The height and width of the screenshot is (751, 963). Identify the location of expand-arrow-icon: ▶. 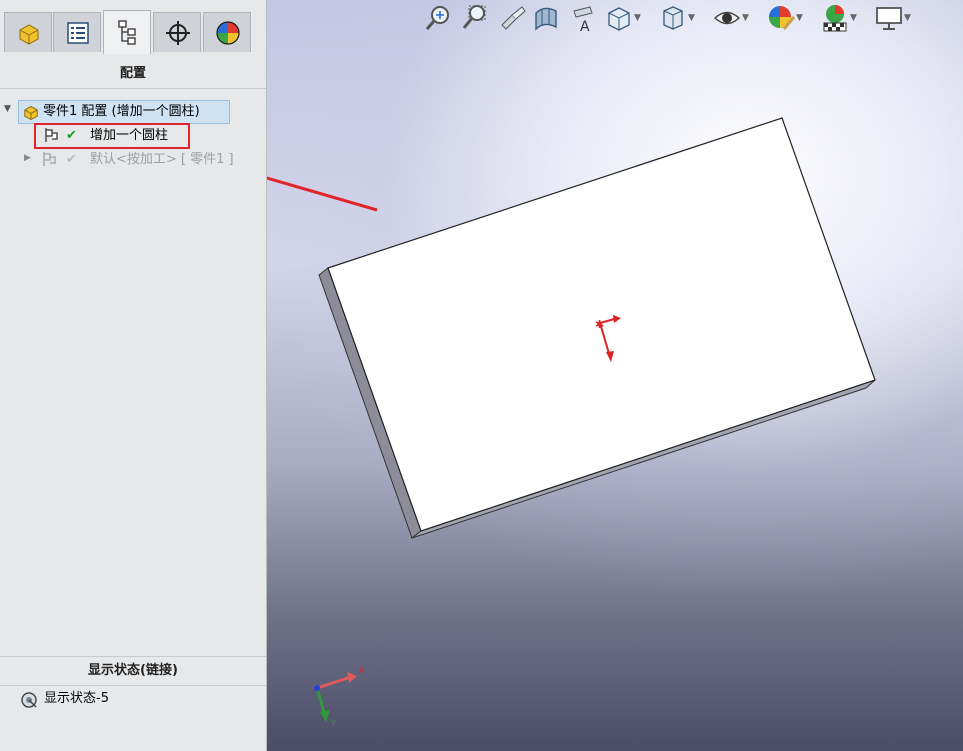
(27, 158).